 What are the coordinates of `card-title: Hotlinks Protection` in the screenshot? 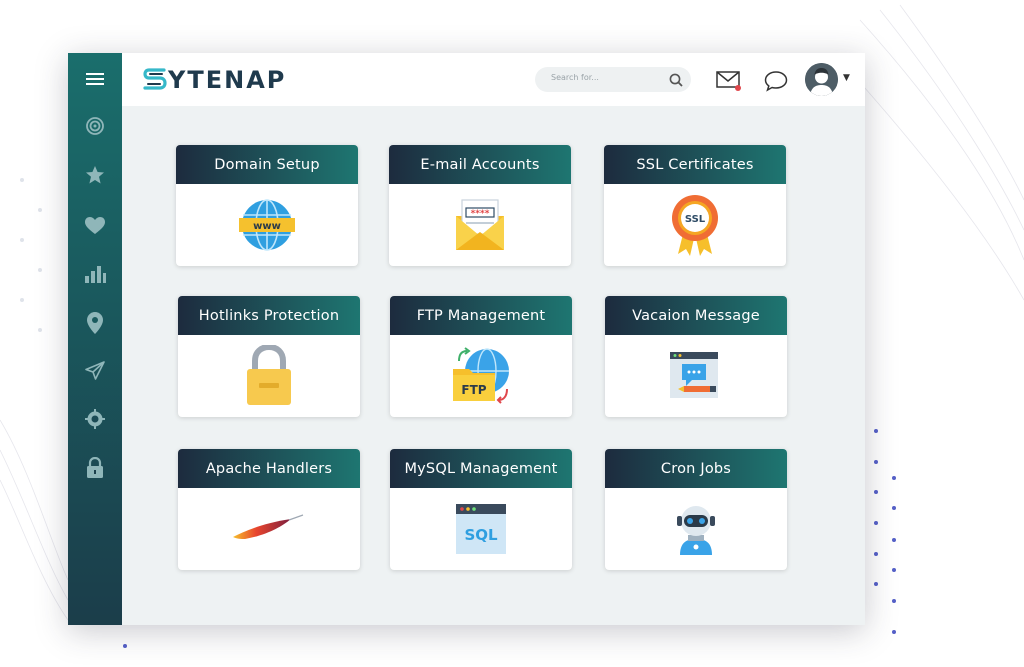 It's located at (269, 315).